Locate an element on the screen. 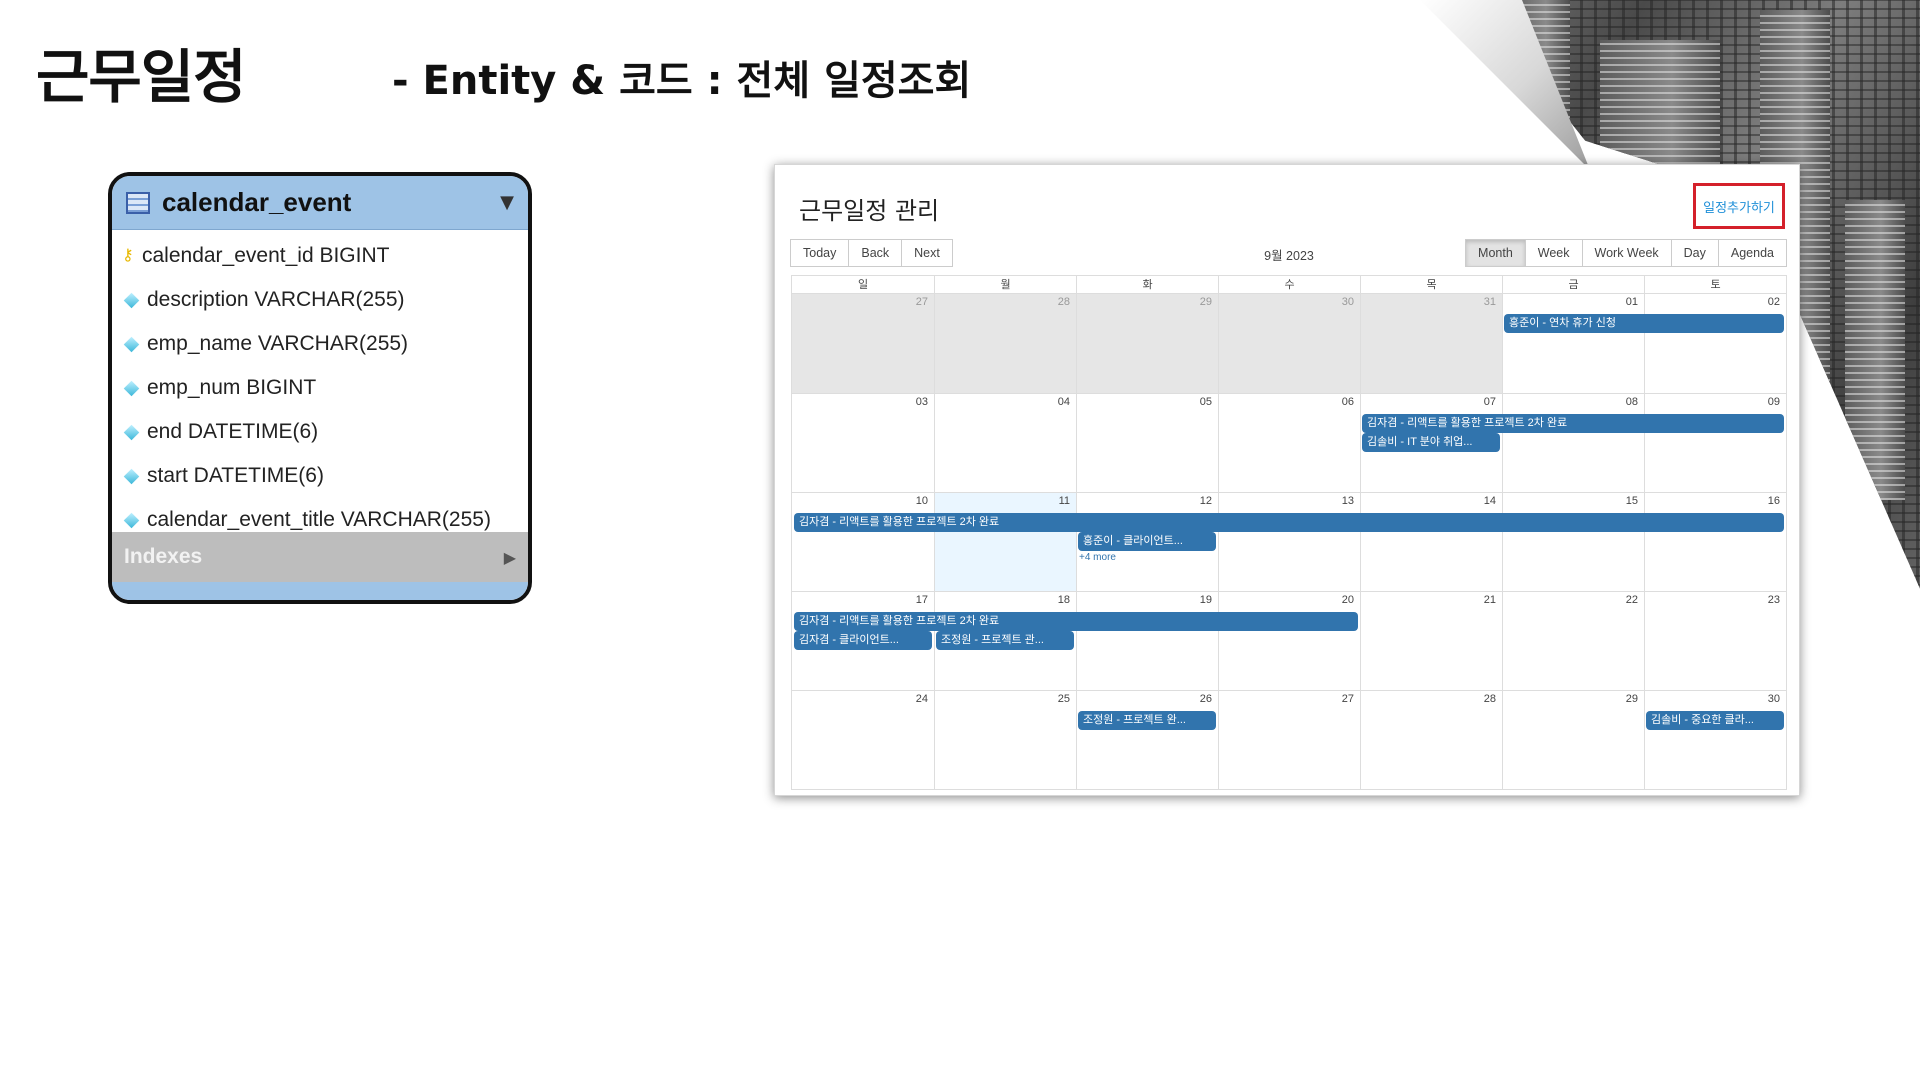  day-number: 21 is located at coordinates (1490, 600).